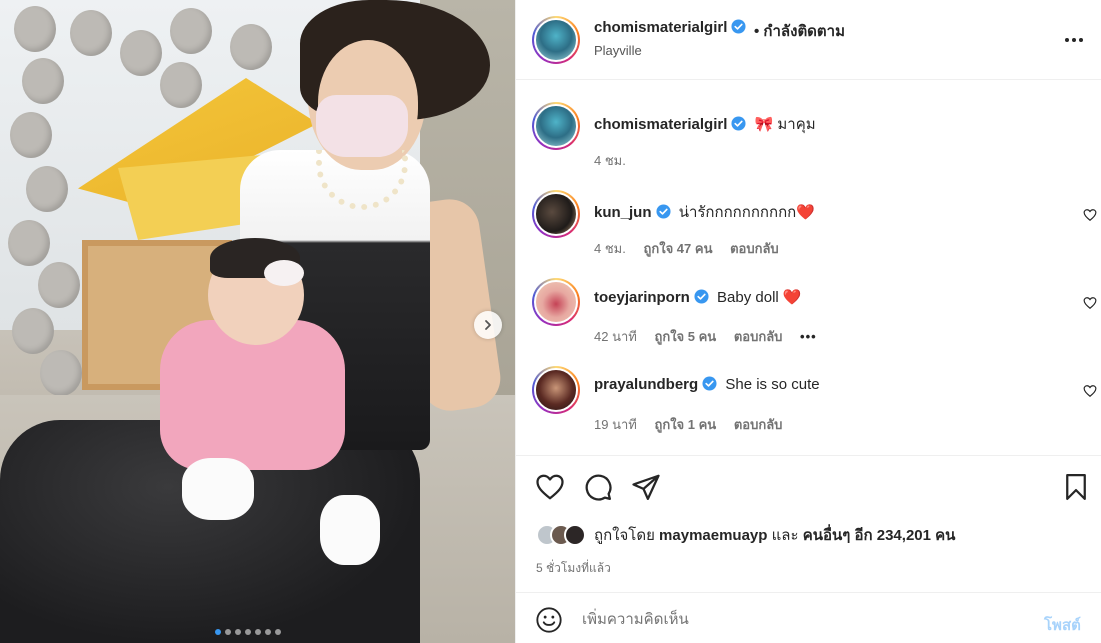 The image size is (1101, 643). I want to click on next-photo-button, so click(488, 325).